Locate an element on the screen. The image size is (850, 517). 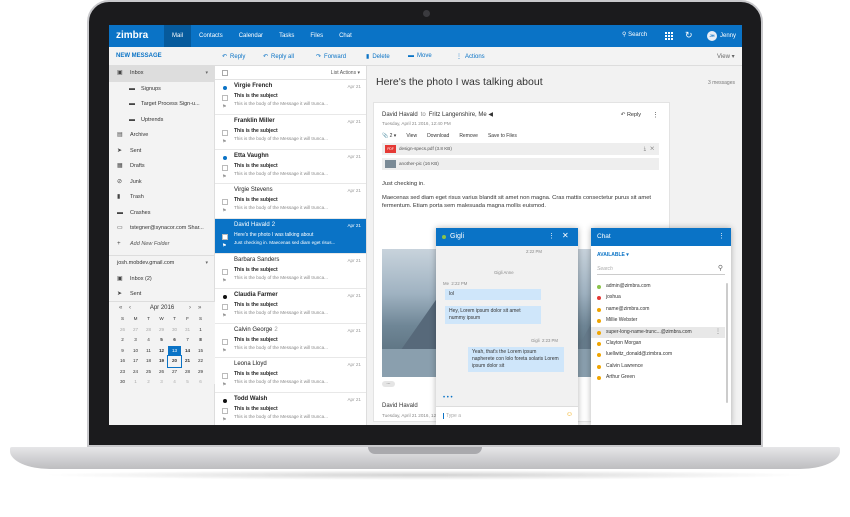
chat-contact: Calvin Lawrence is located at coordinates (658, 366).